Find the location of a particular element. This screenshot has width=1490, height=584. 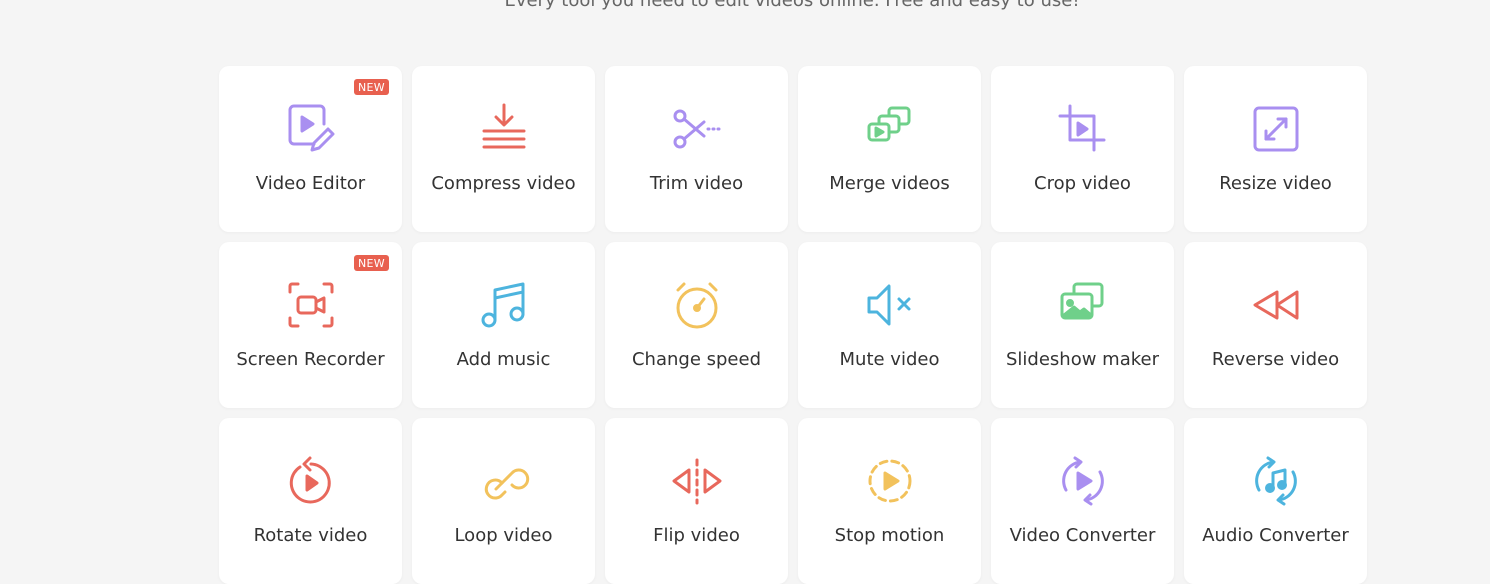

screen-recorder-icon is located at coordinates (311, 305).